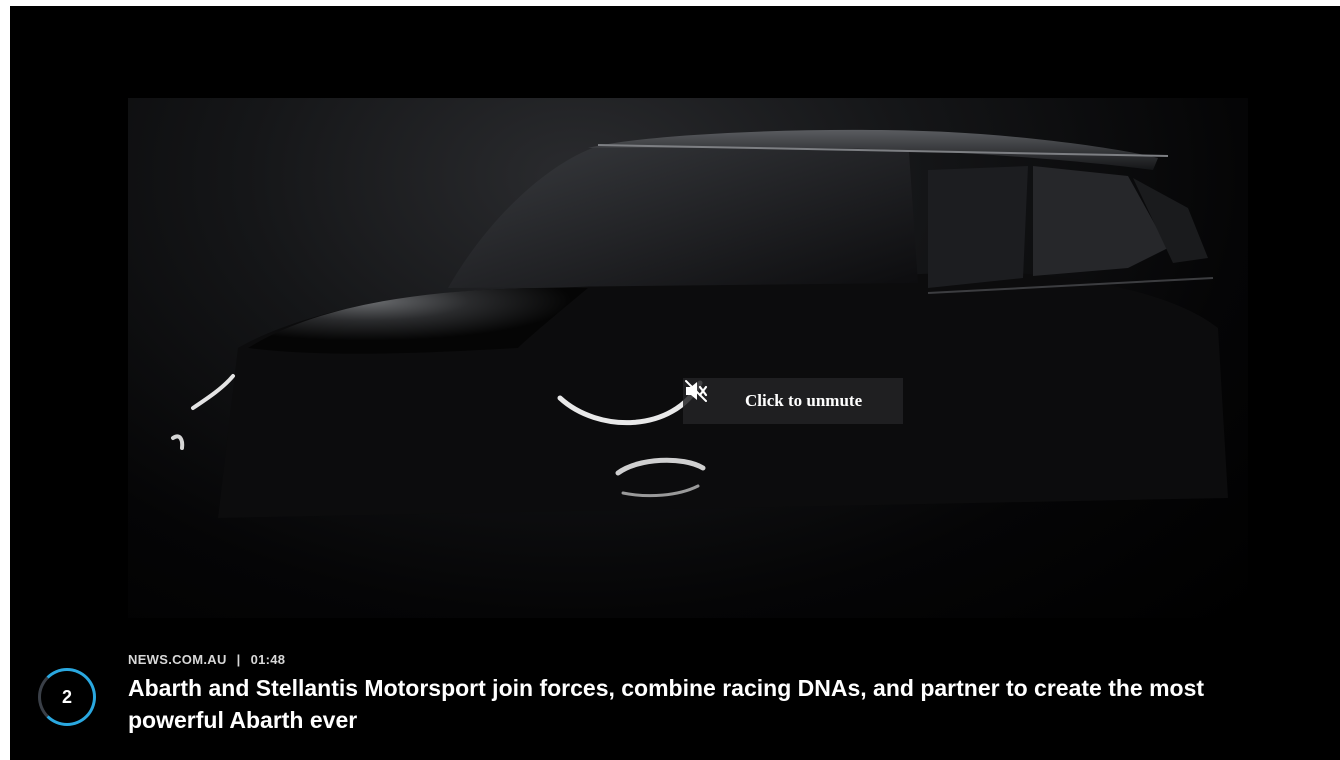  Describe the element at coordinates (268, 659) in the screenshot. I see `video-duration: 01:48` at that location.